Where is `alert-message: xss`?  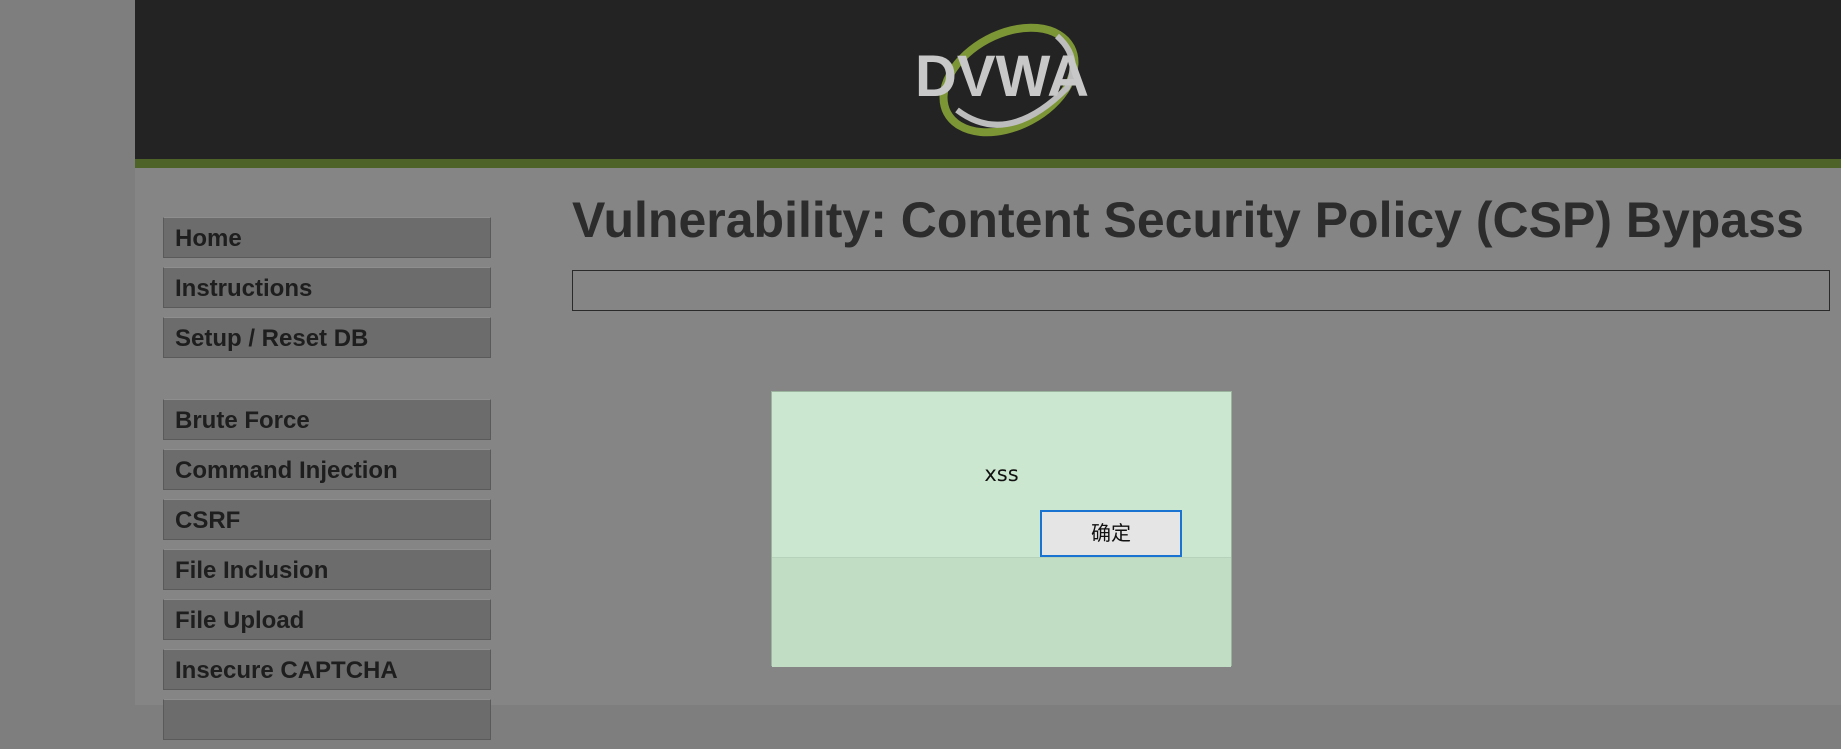 alert-message: xss is located at coordinates (1001, 474).